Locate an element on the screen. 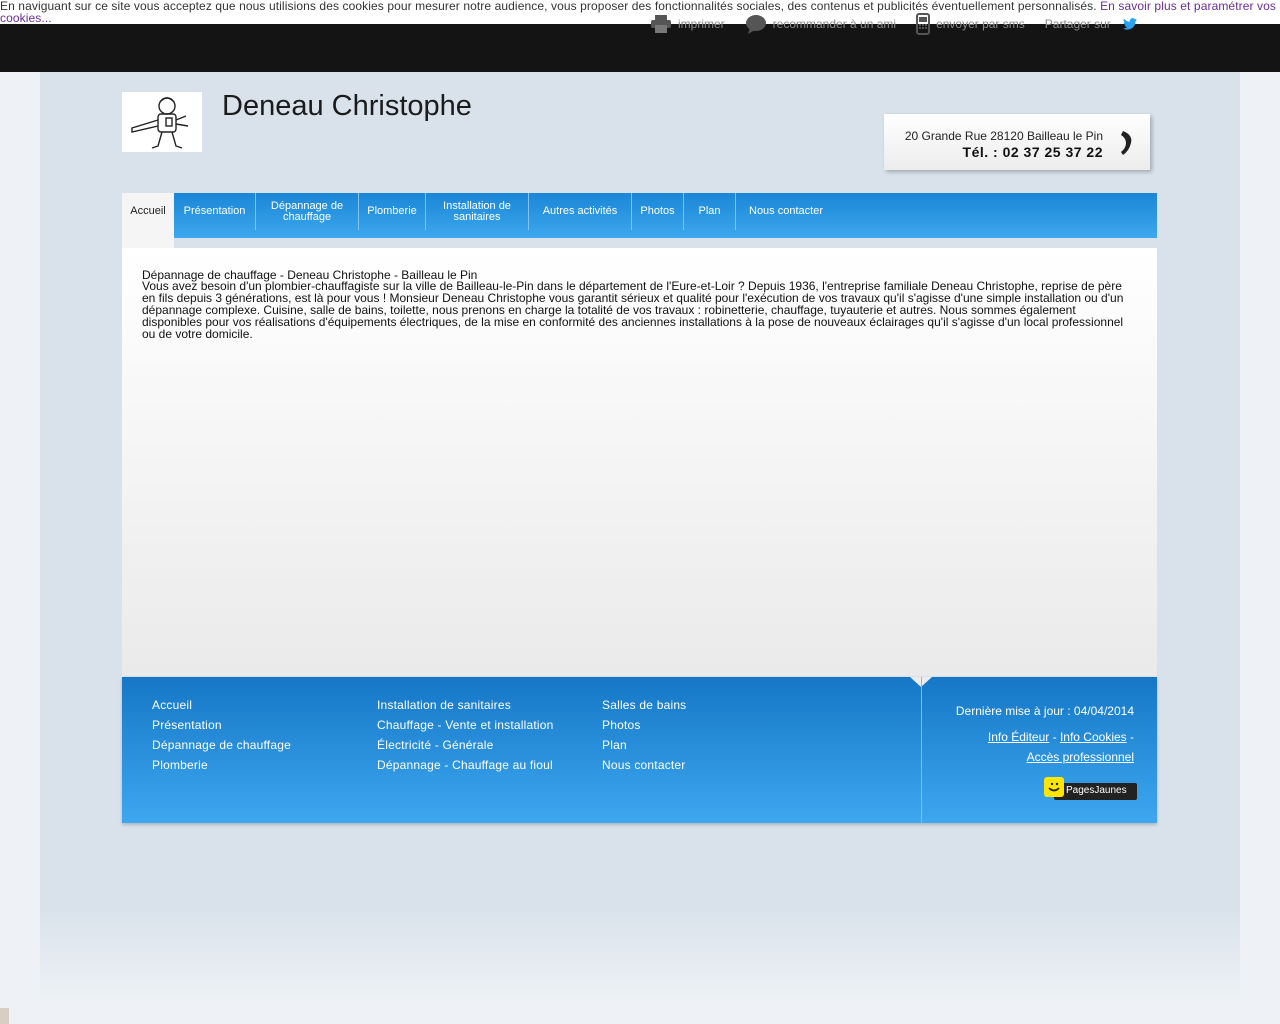  footer-link: Présentation is located at coordinates (221, 725).